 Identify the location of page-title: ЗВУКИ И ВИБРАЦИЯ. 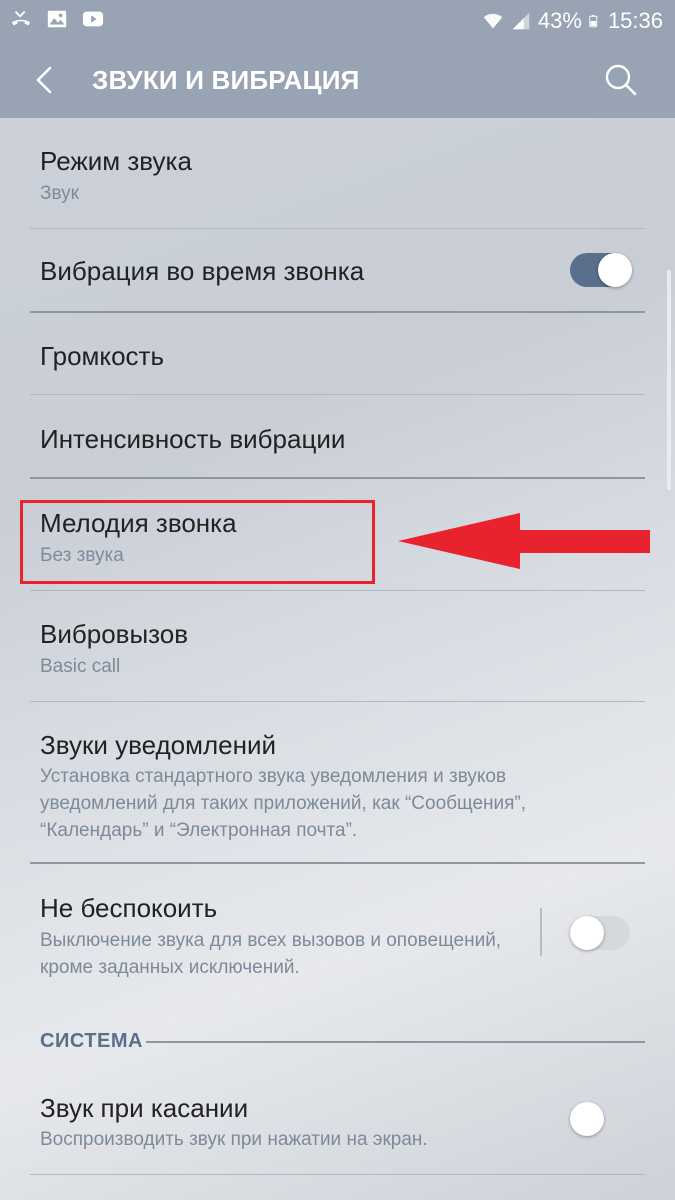
(226, 80).